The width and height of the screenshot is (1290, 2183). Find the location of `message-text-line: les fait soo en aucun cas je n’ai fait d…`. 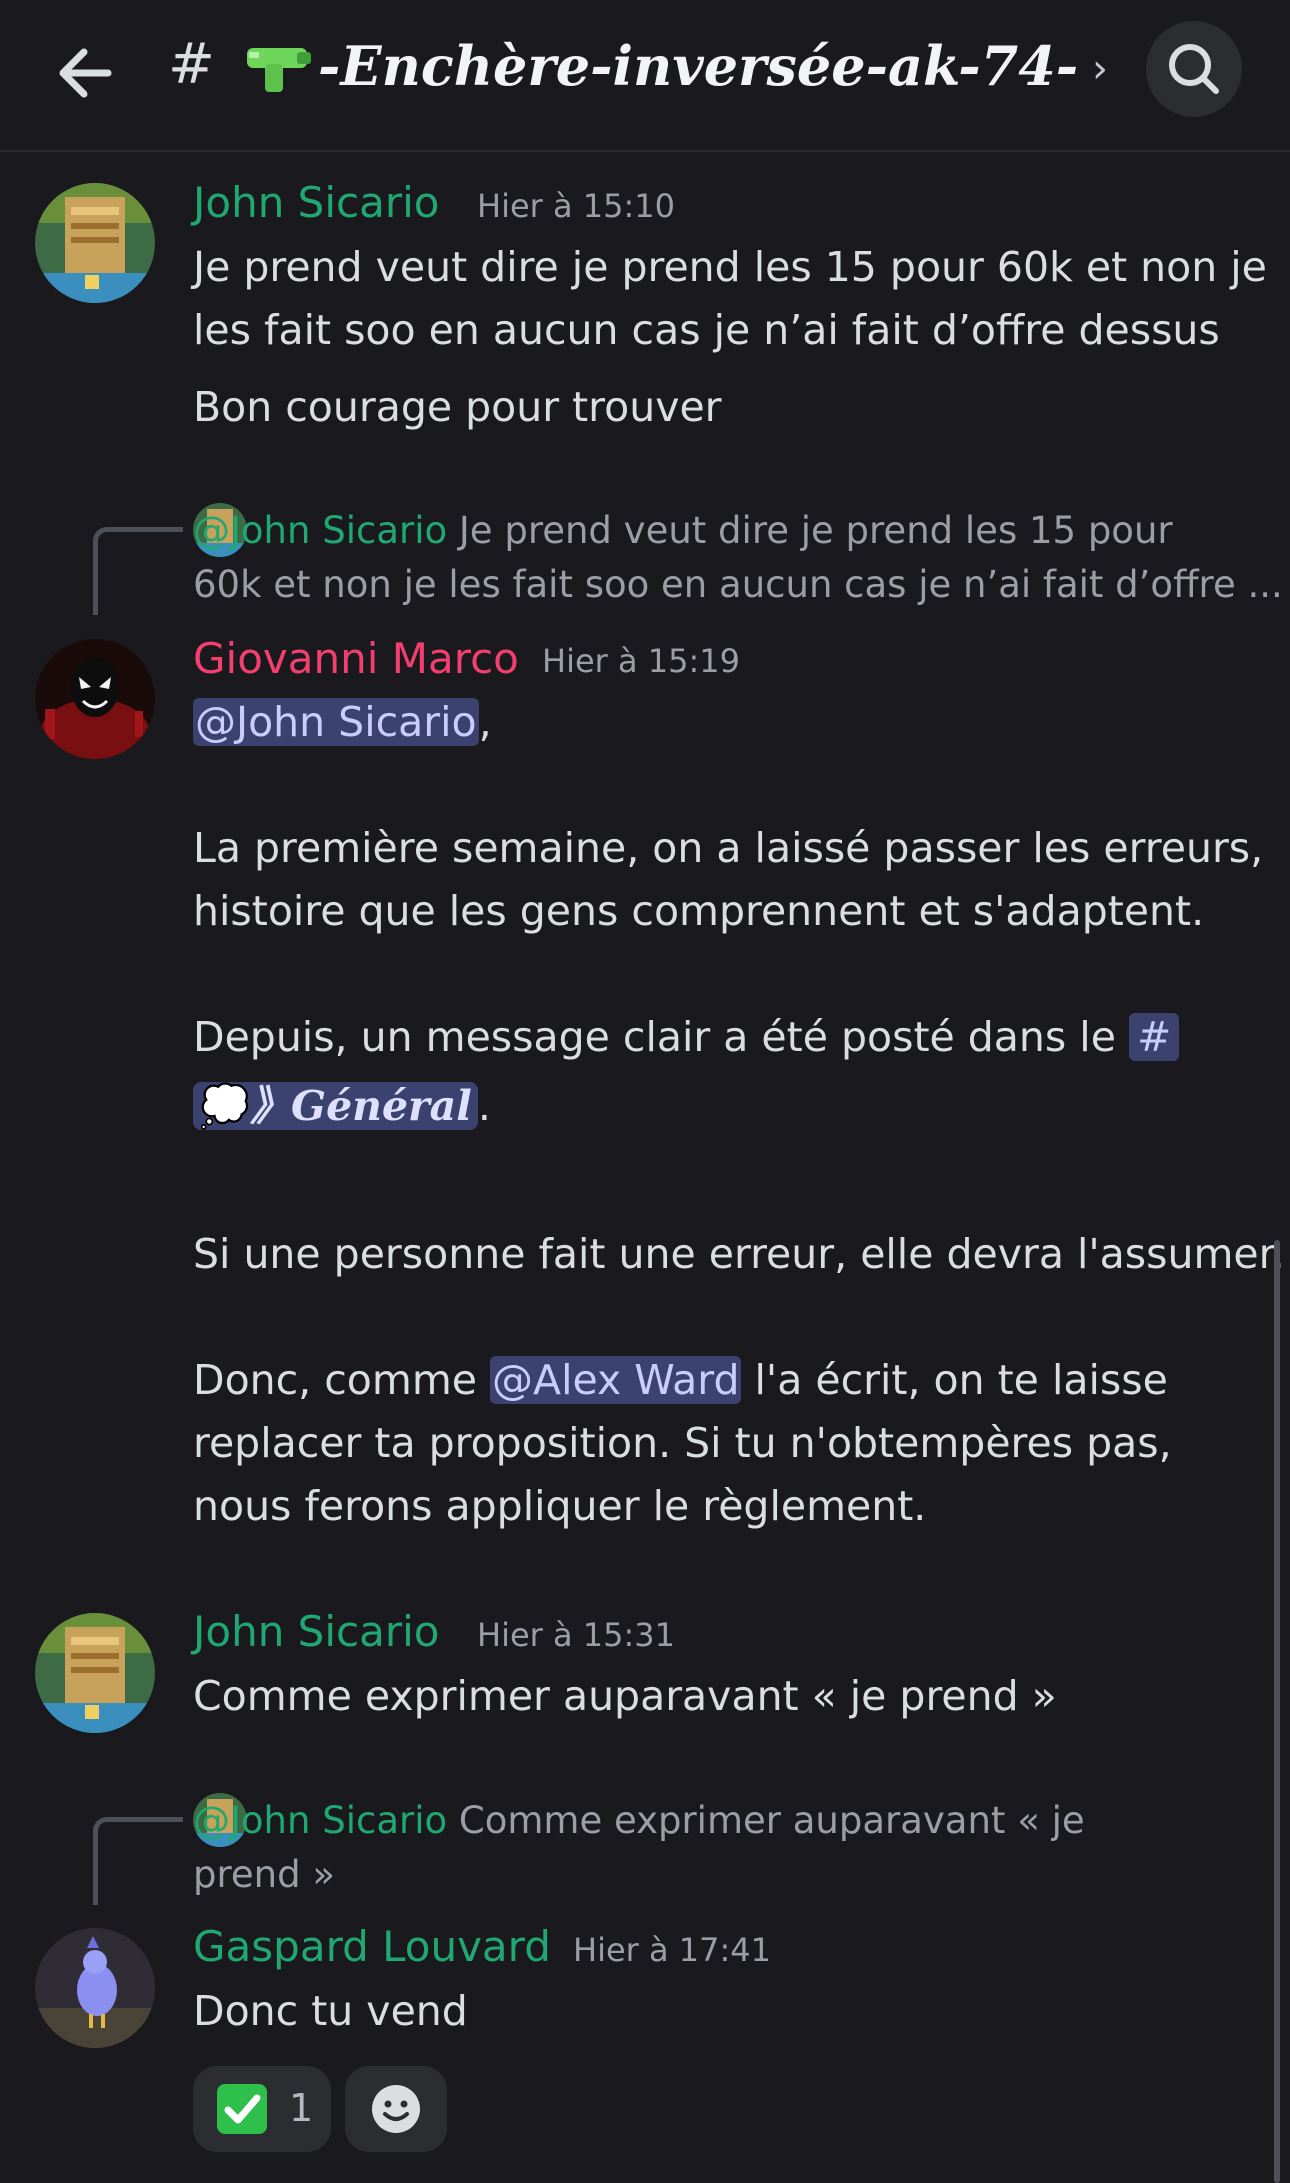

message-text-line: les fait soo en aucun cas je n’ai fait d… is located at coordinates (706, 330).